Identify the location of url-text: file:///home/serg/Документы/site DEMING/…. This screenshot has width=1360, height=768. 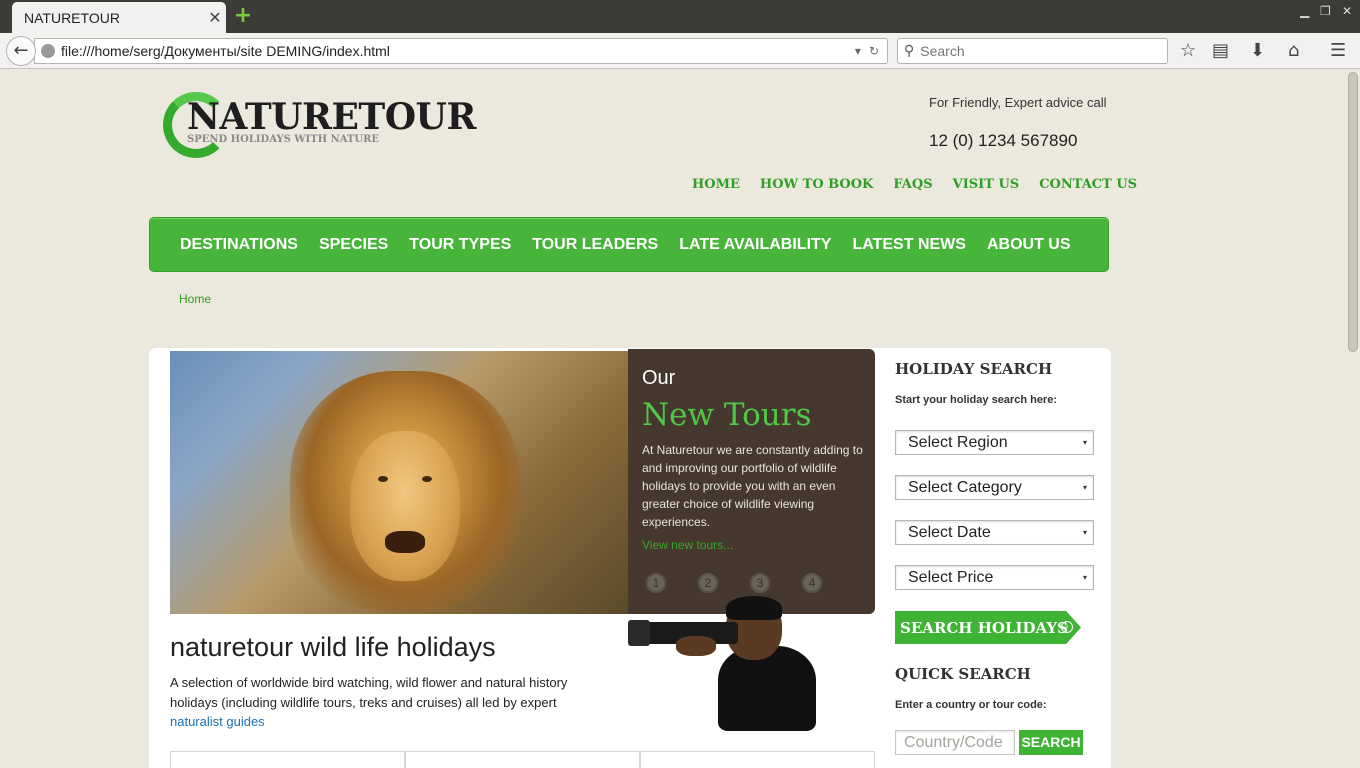
(458, 51).